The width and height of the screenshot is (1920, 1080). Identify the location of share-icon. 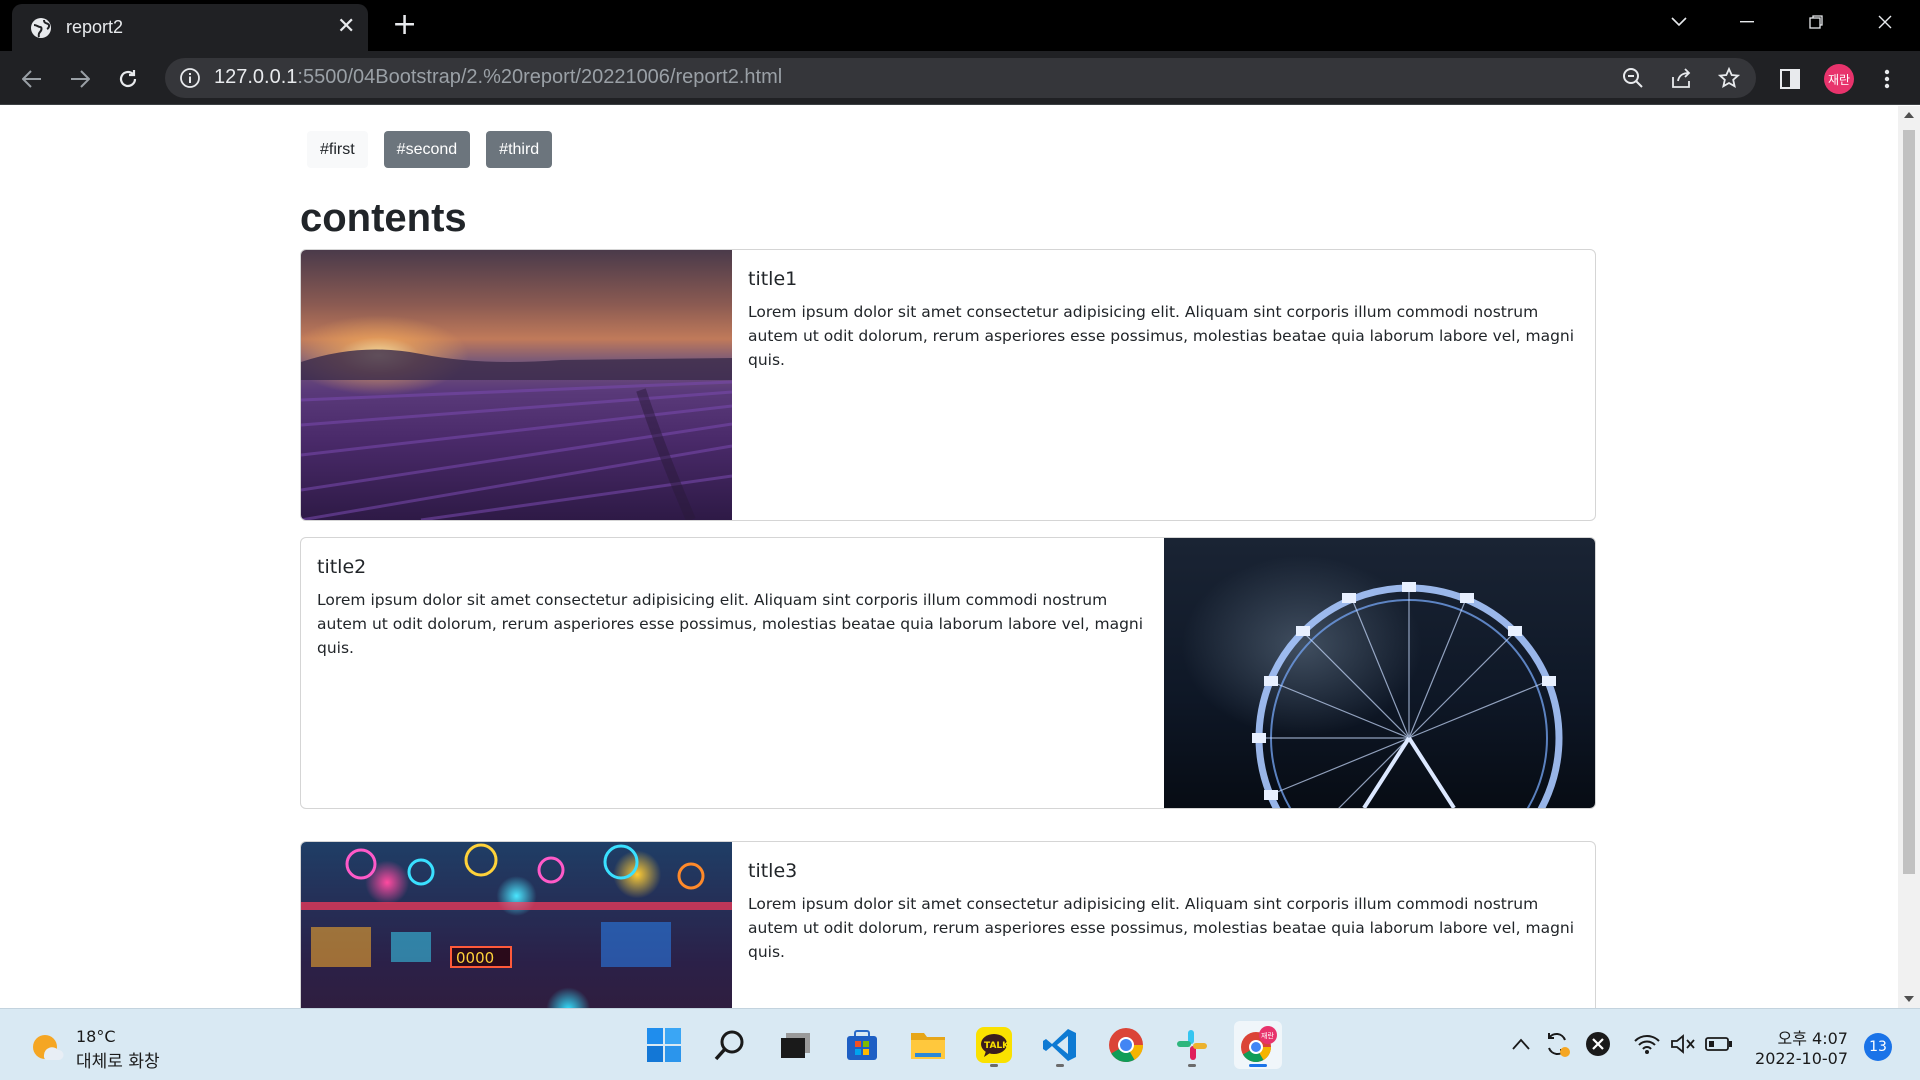
(1681, 78).